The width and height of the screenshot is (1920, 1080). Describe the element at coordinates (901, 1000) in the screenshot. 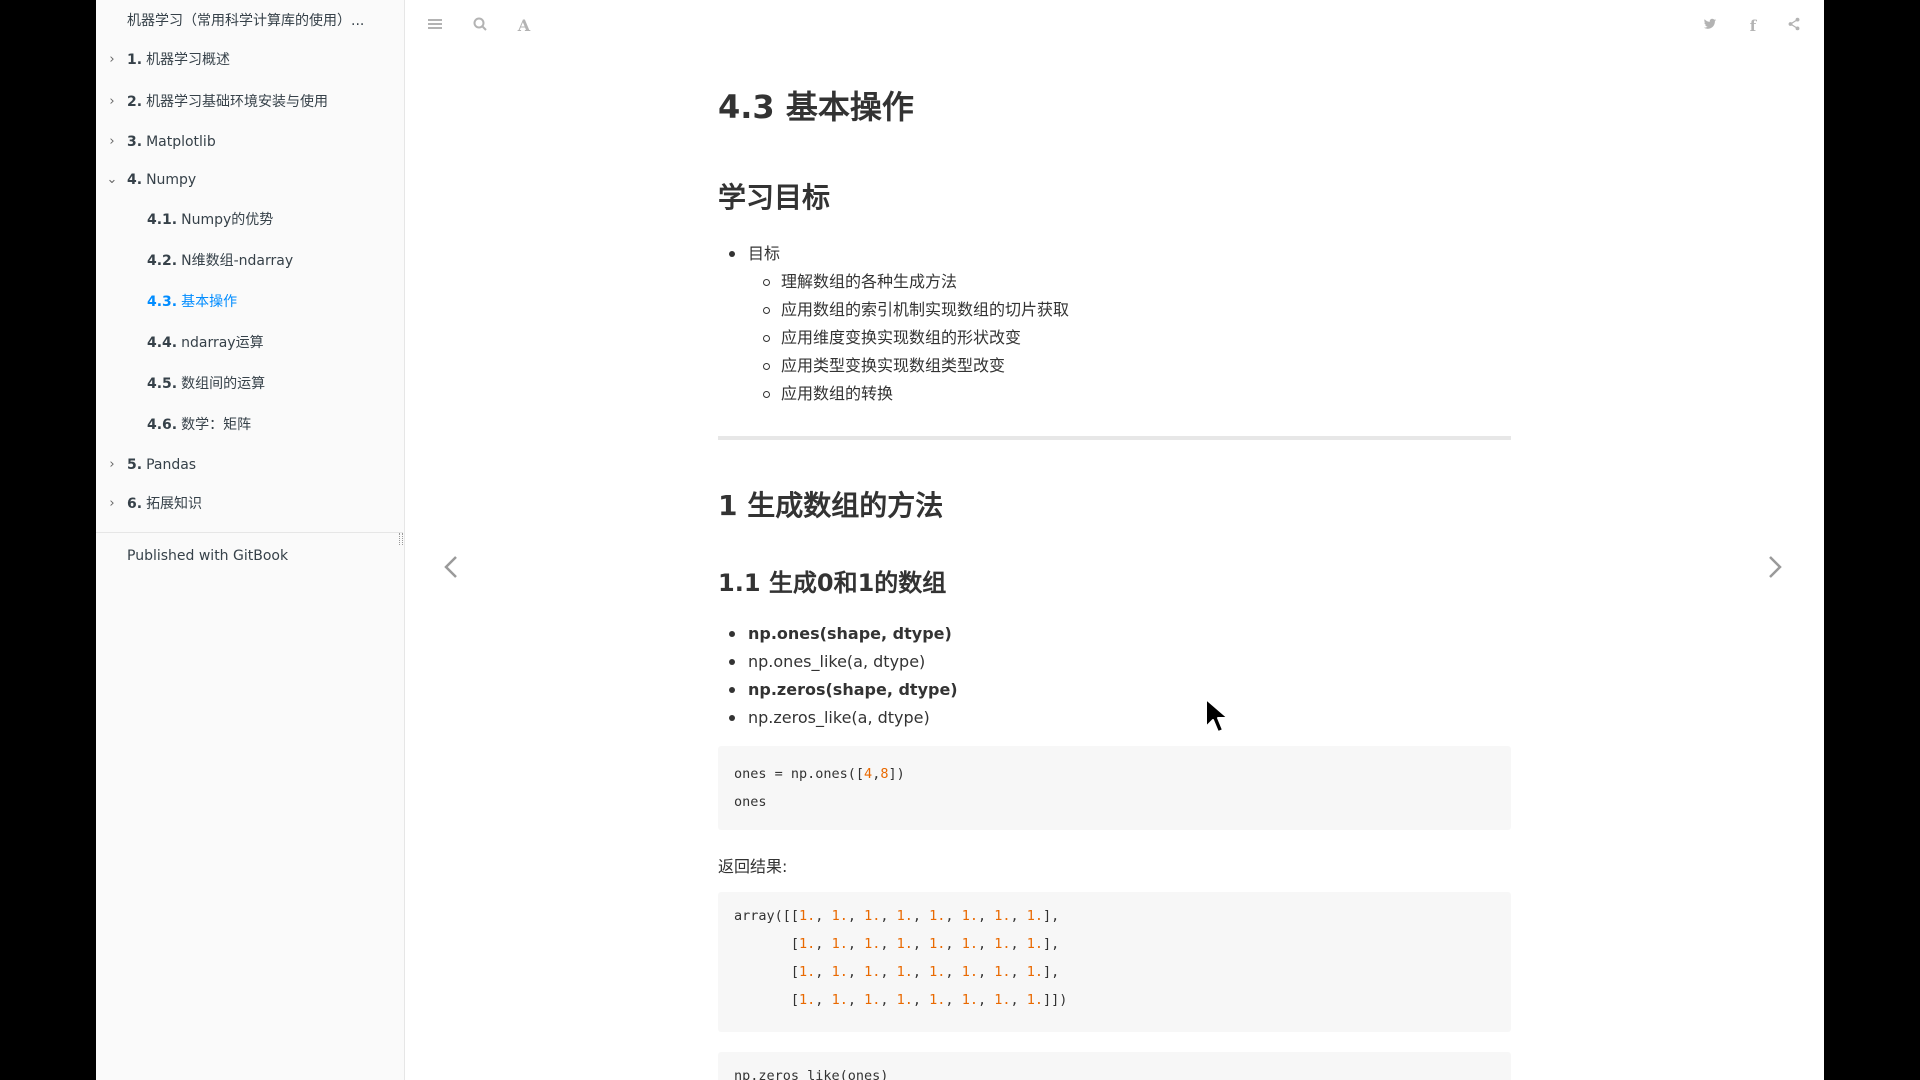

I see `code-line: [1., 1., 1., 1., 1., 1., 1., 1.]])` at that location.